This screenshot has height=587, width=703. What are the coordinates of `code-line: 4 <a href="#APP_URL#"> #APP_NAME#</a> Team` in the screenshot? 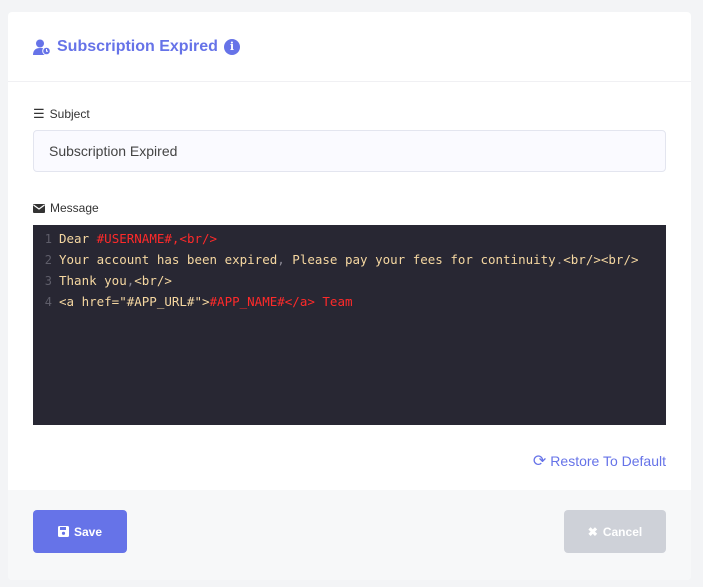 It's located at (349, 305).